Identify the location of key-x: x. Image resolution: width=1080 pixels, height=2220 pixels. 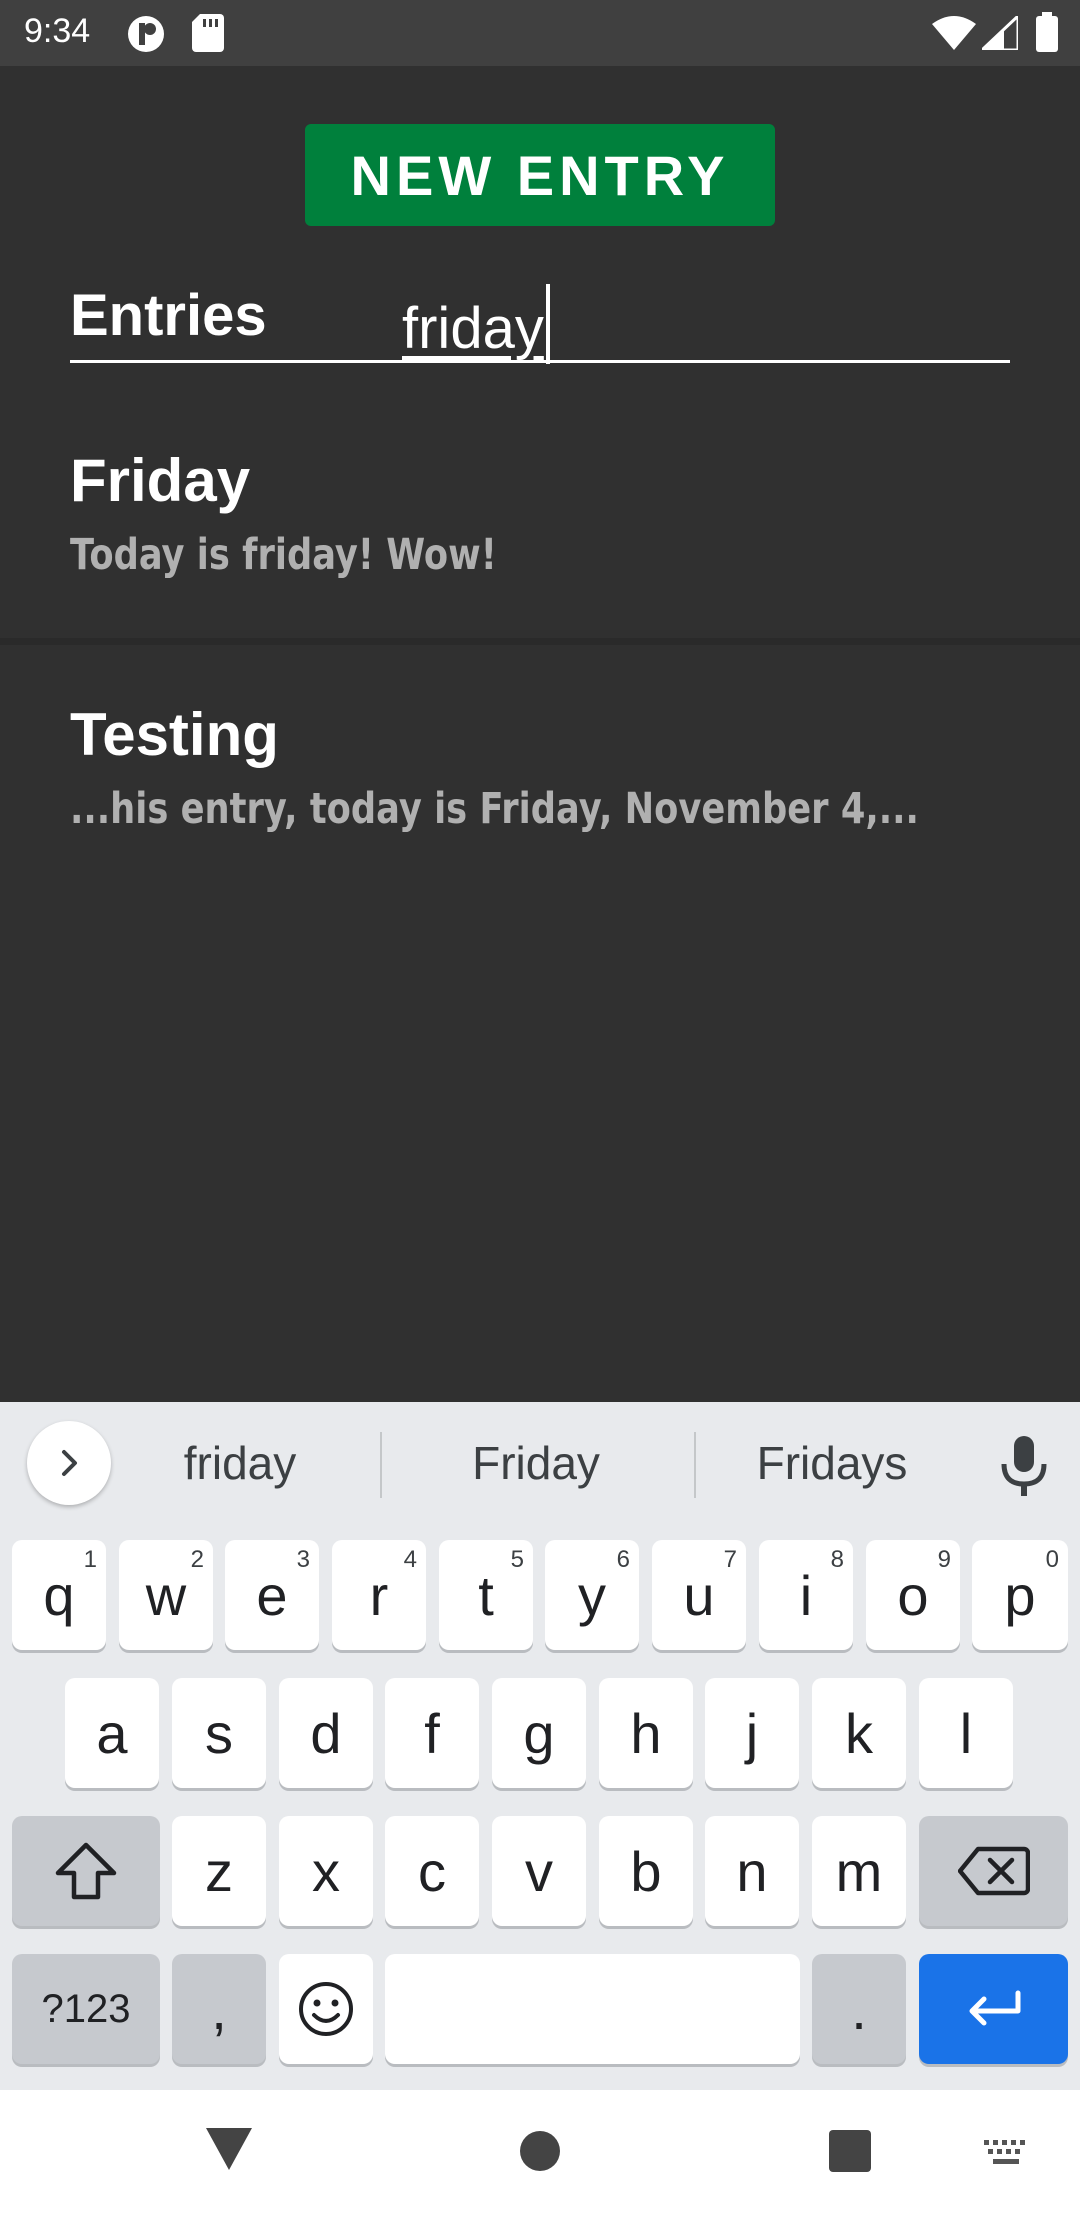
(326, 1871).